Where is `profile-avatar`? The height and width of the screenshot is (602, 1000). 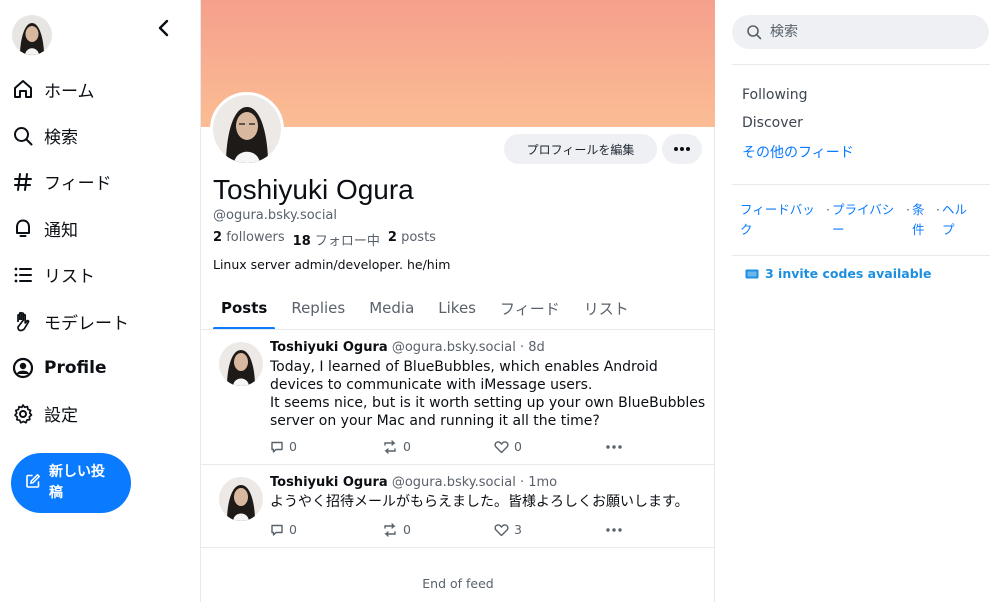 profile-avatar is located at coordinates (247, 129).